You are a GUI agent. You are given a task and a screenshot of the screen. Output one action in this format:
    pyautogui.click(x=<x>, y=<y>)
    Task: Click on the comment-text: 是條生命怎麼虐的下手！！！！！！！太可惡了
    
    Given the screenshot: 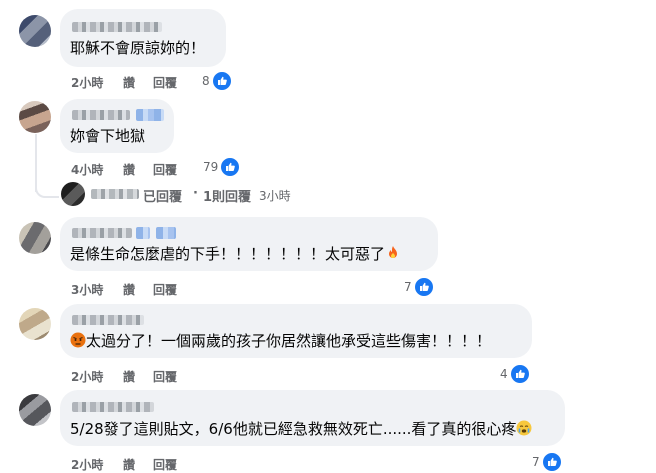 What is the action you would take?
    pyautogui.click(x=235, y=254)
    